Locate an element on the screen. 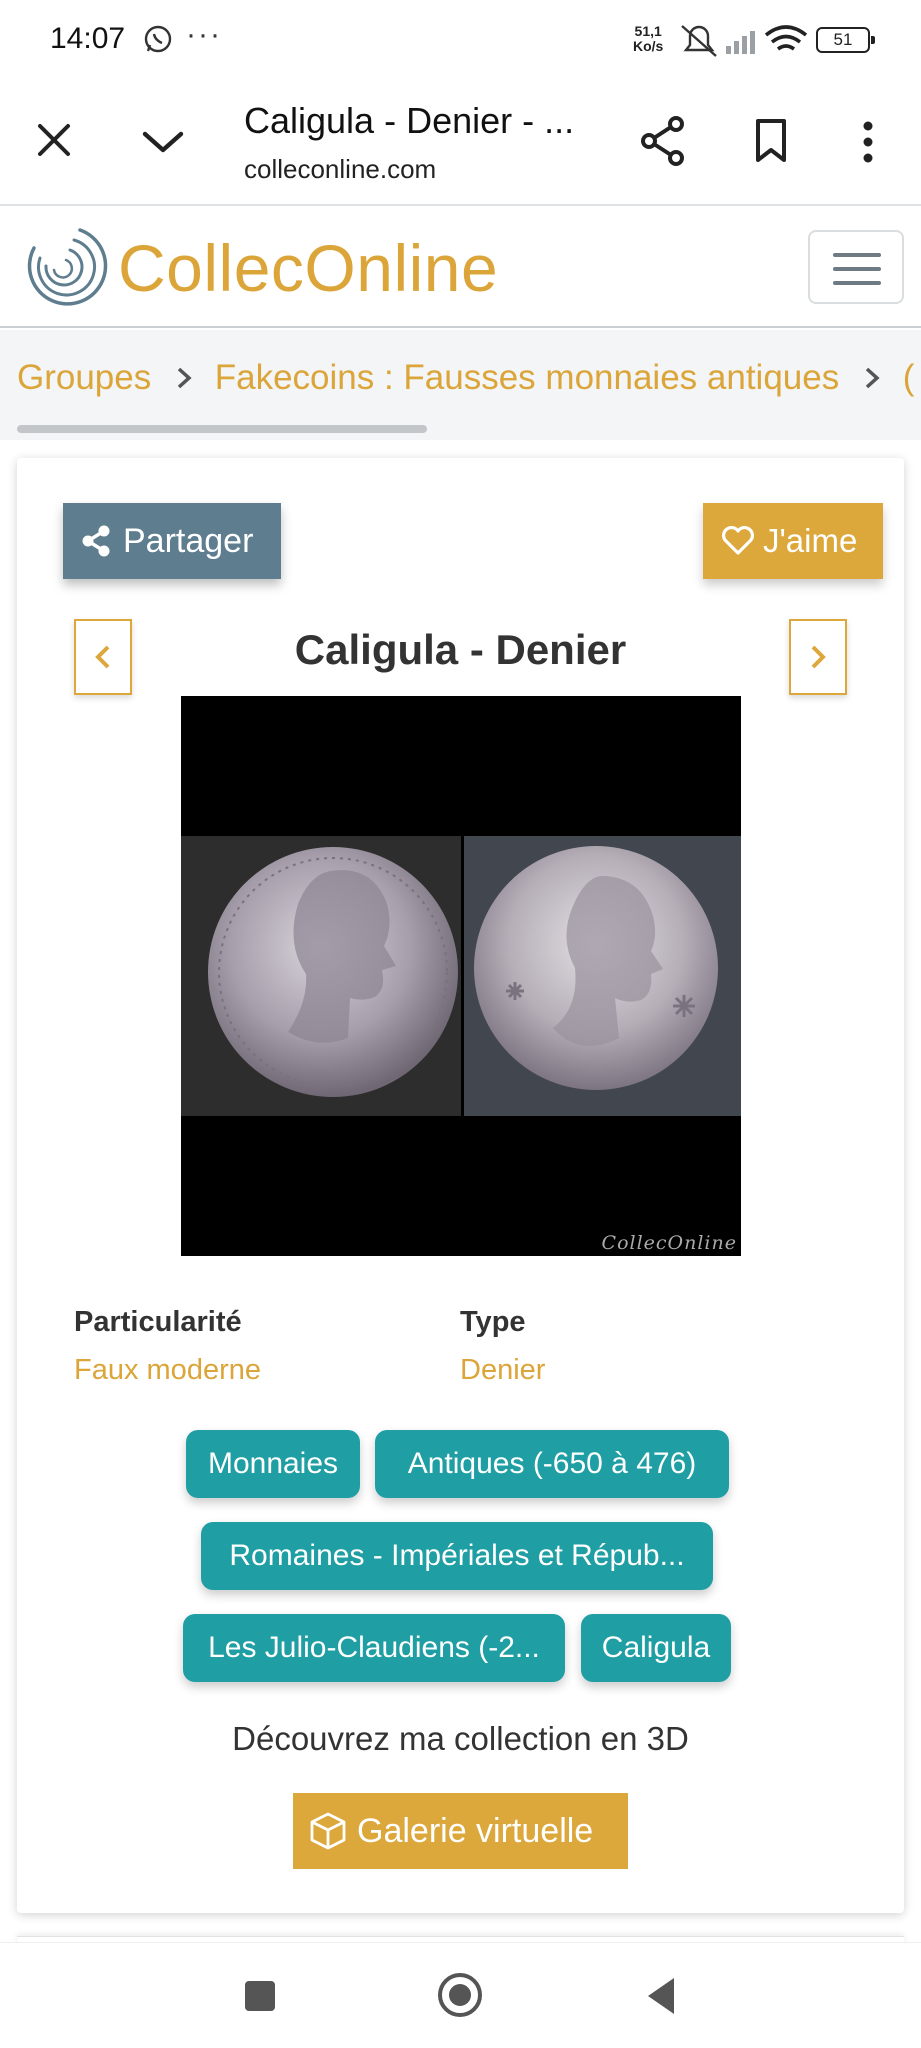 This screenshot has width=921, height=2048. back-icon is located at coordinates (661, 1996).